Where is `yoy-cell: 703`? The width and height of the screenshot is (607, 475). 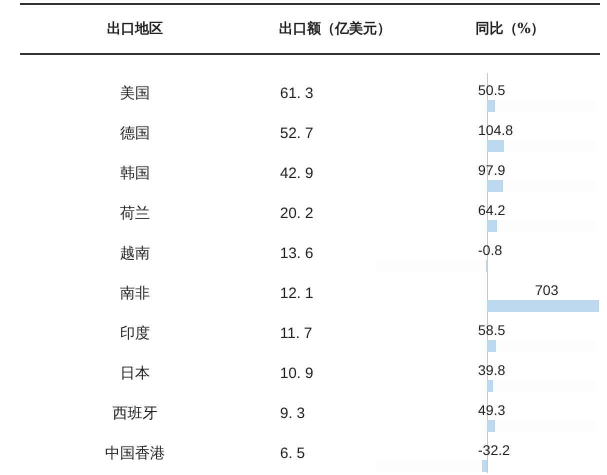
yoy-cell: 703 is located at coordinates (546, 290).